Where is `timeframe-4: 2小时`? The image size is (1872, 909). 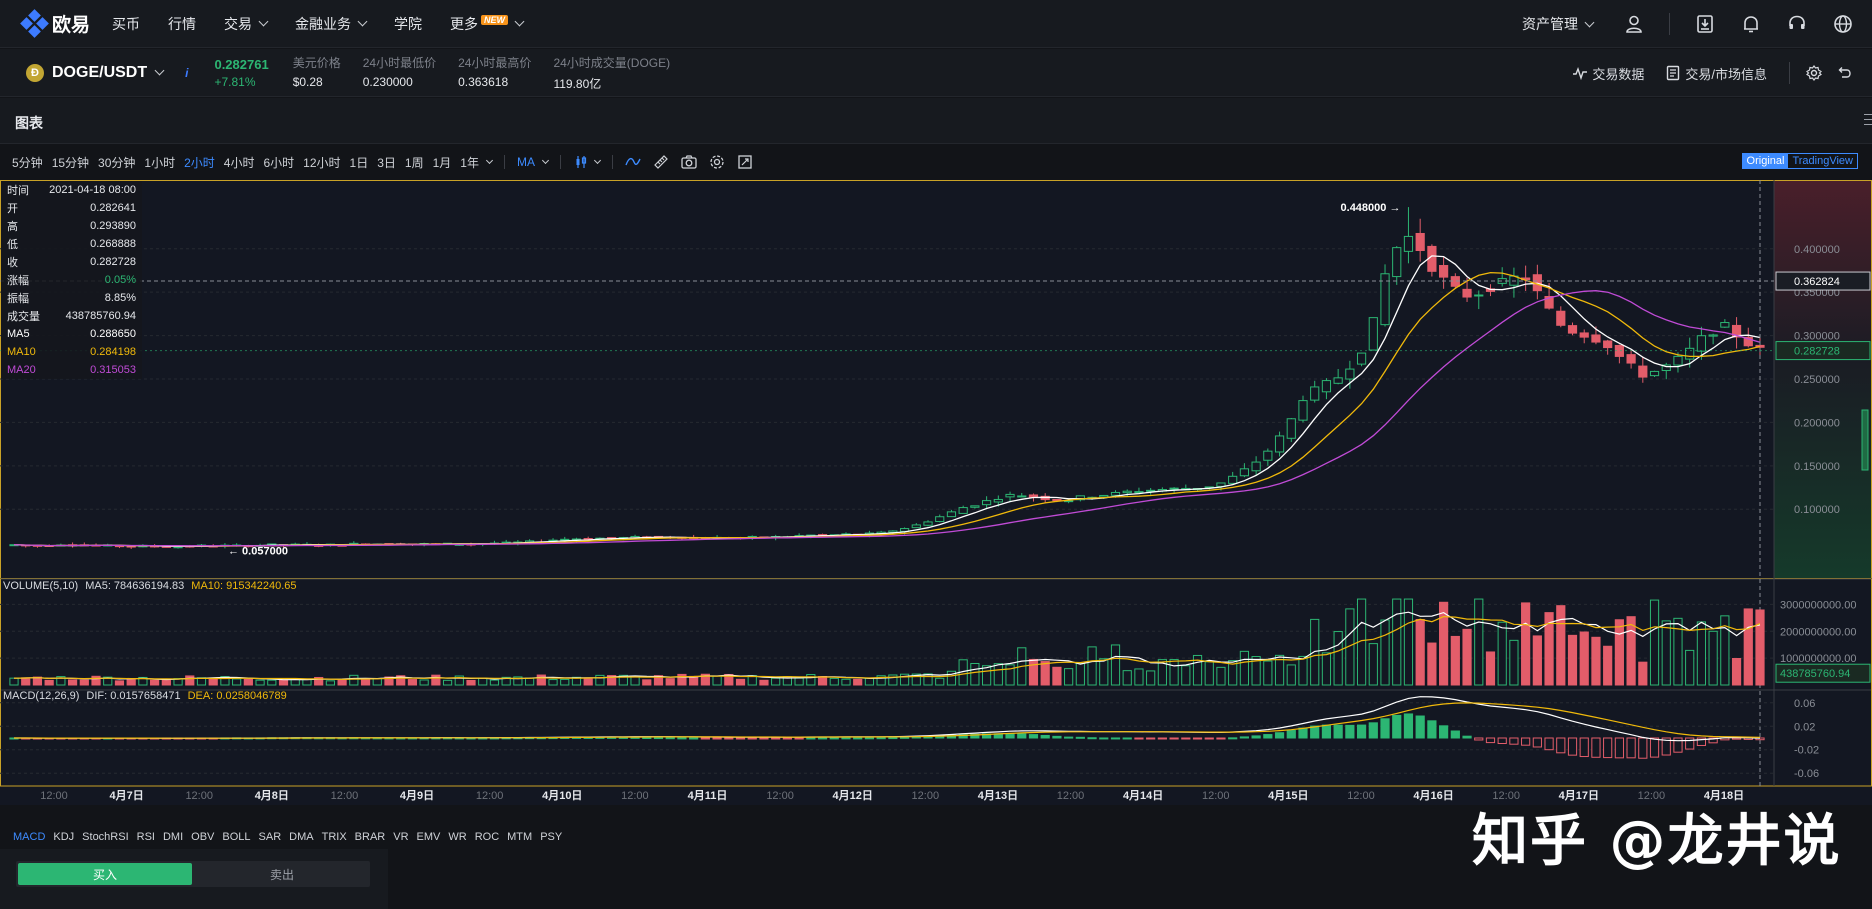 timeframe-4: 2小时 is located at coordinates (199, 162).